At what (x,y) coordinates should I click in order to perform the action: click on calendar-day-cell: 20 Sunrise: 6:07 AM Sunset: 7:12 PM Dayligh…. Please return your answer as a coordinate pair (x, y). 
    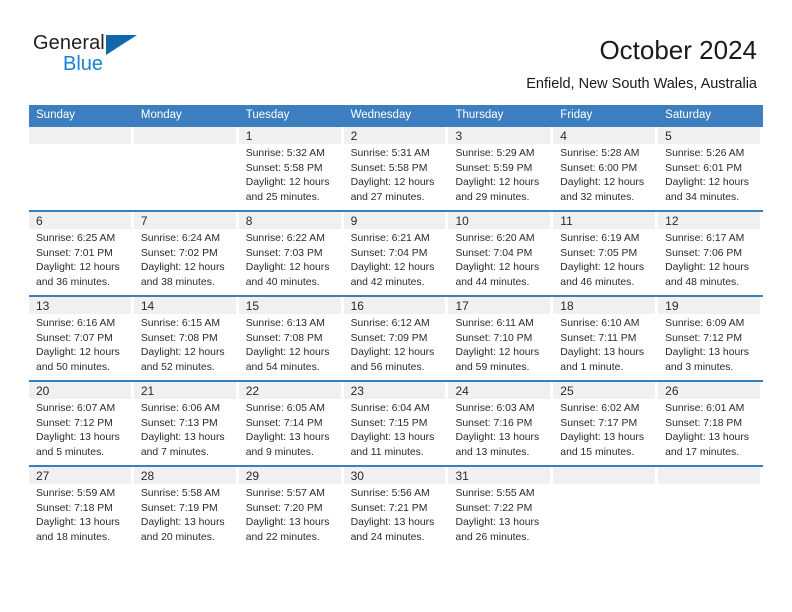
    Looking at the image, I should click on (81, 423).